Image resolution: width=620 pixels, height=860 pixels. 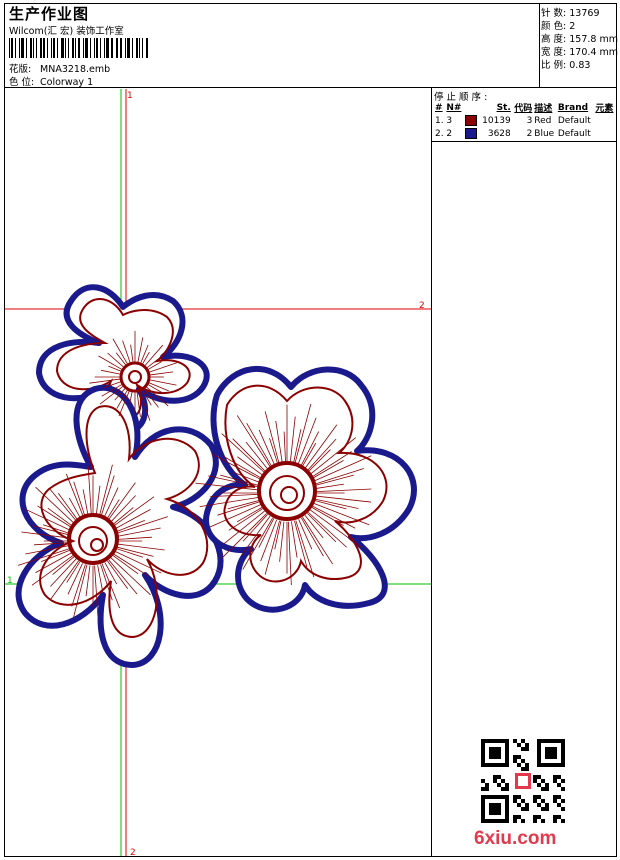 What do you see at coordinates (503, 107) in the screenshot?
I see `col-stitches: St.` at bounding box center [503, 107].